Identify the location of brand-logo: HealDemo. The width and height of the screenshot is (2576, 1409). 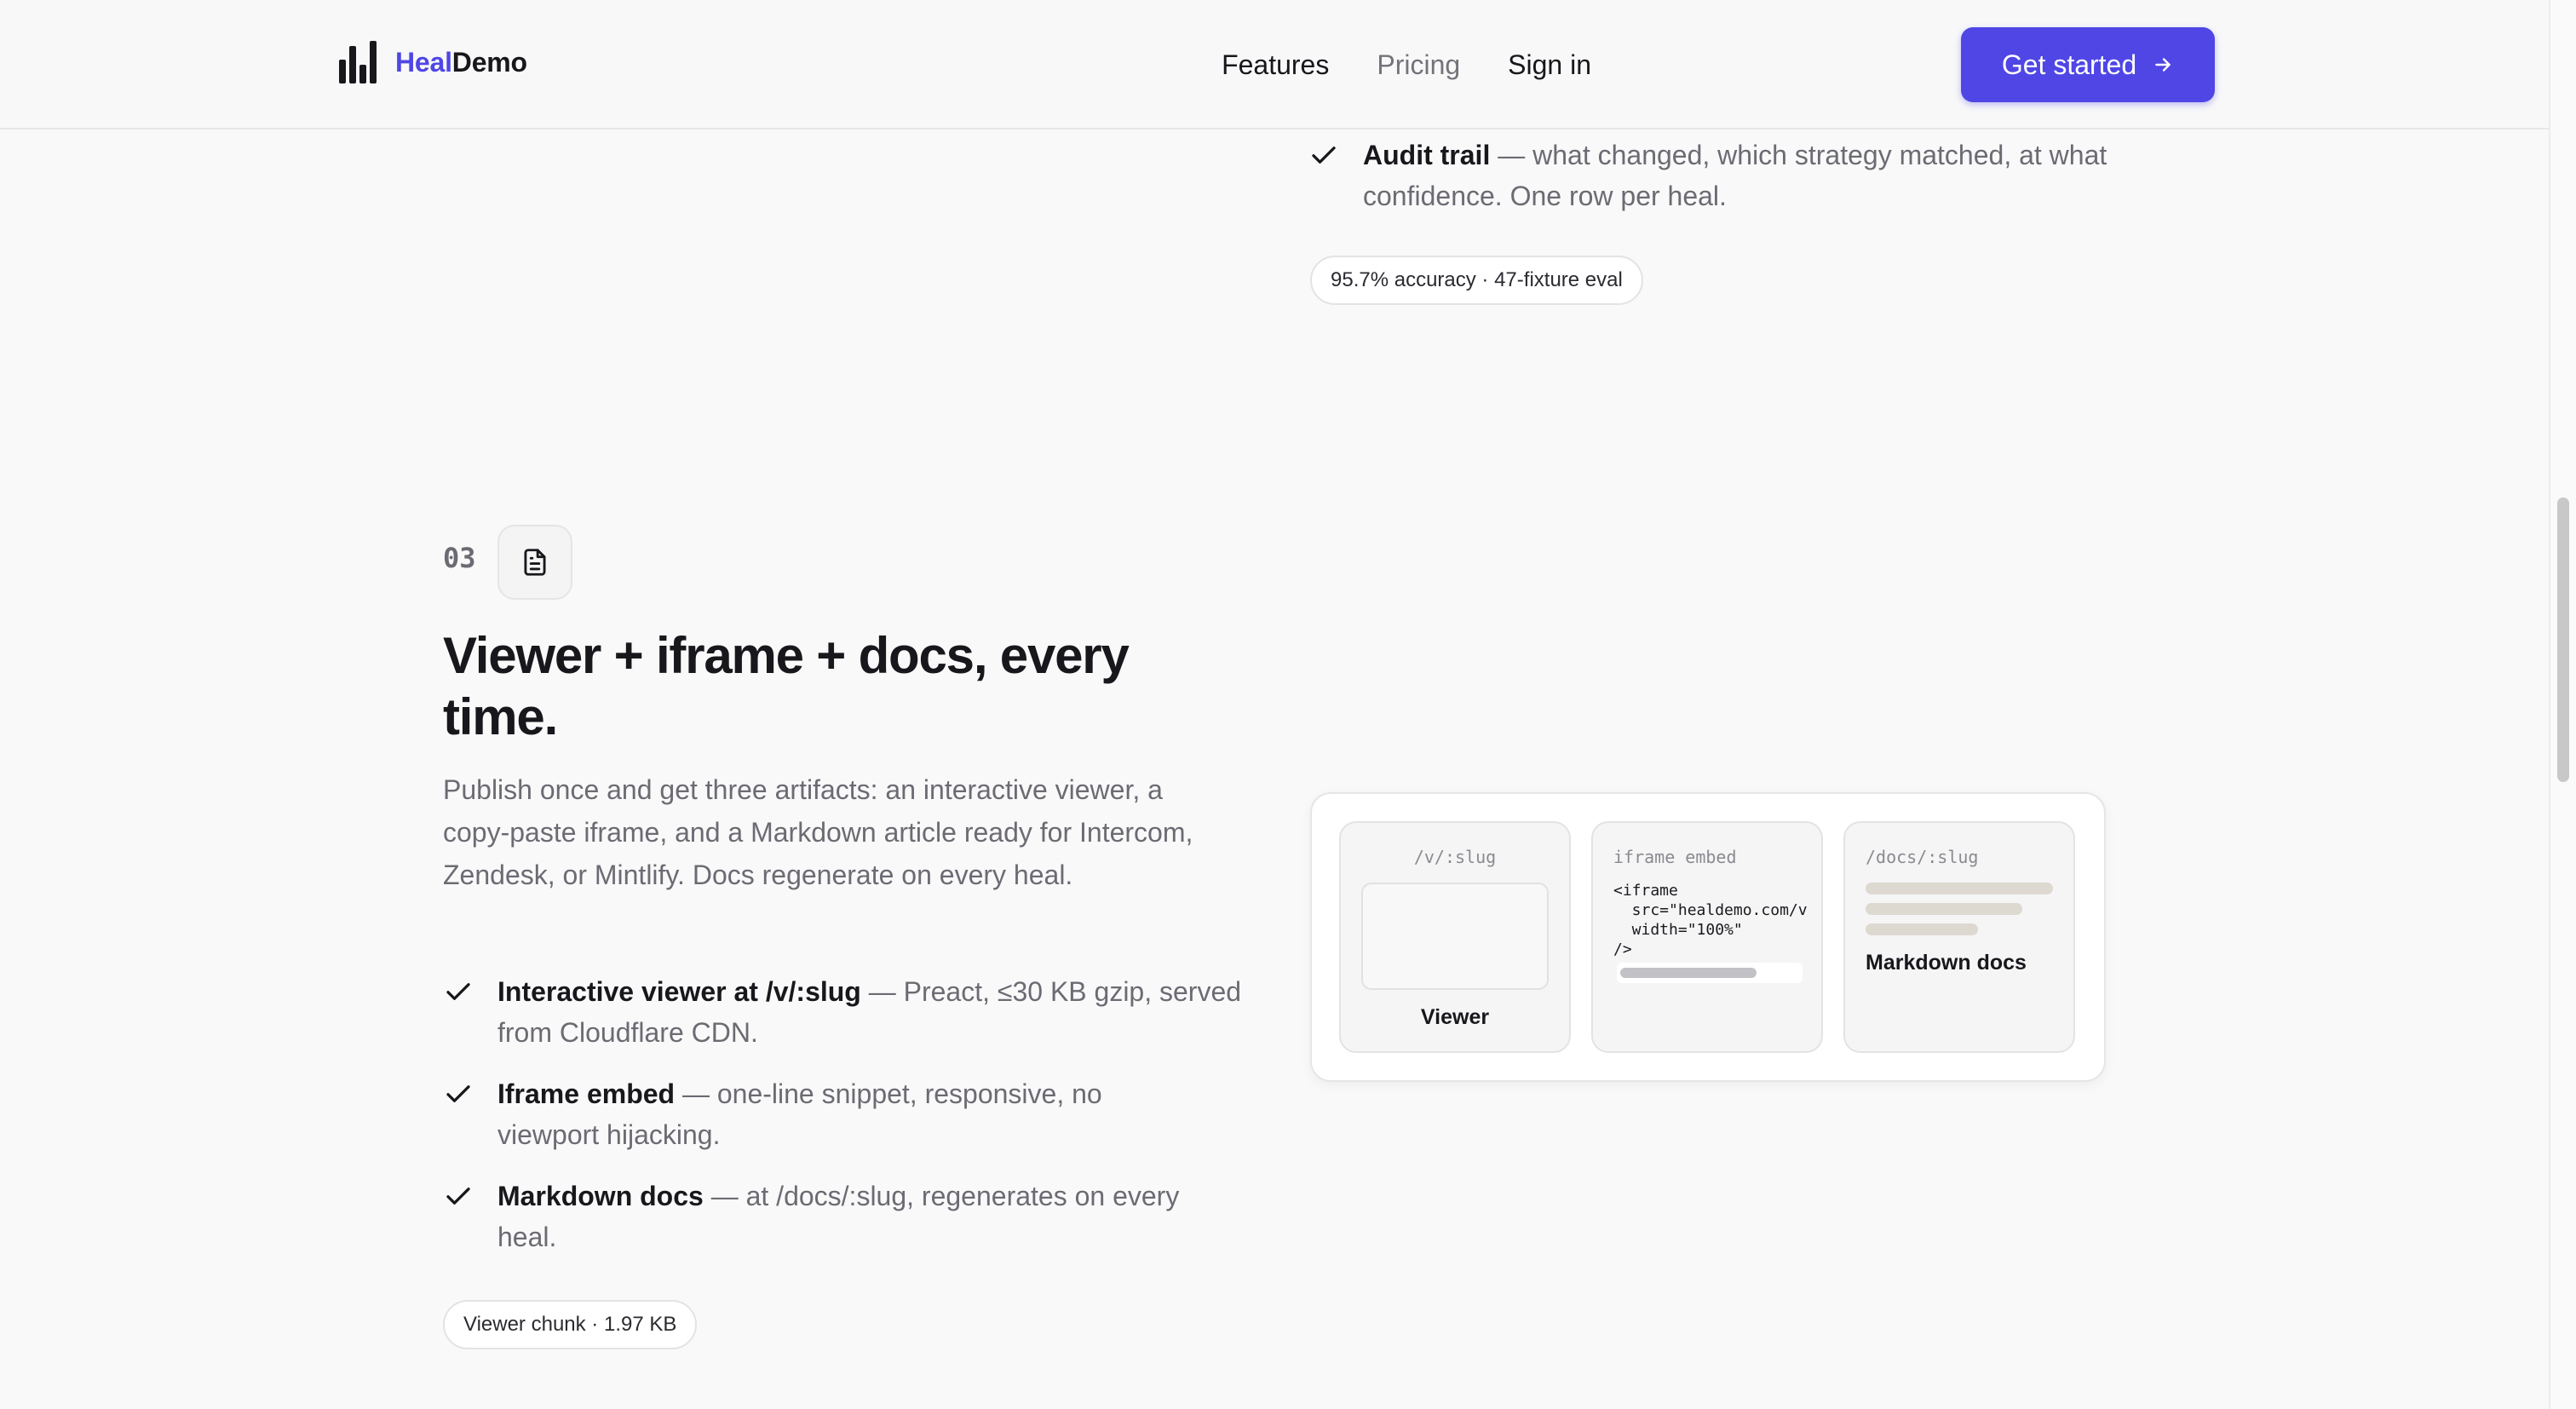
(432, 62).